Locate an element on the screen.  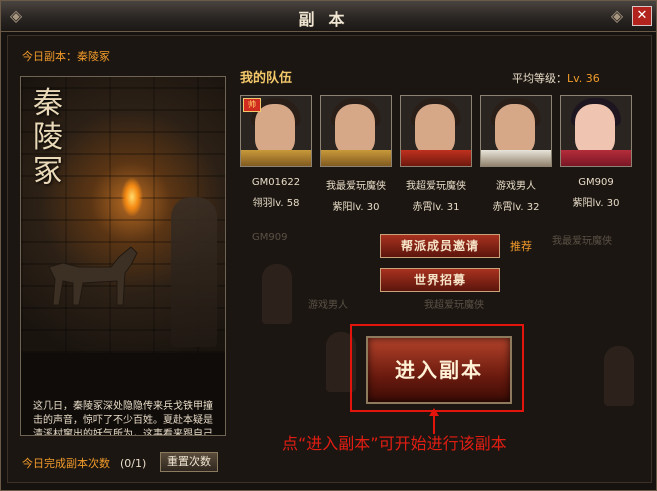
torch-icon is located at coordinates (132, 197).